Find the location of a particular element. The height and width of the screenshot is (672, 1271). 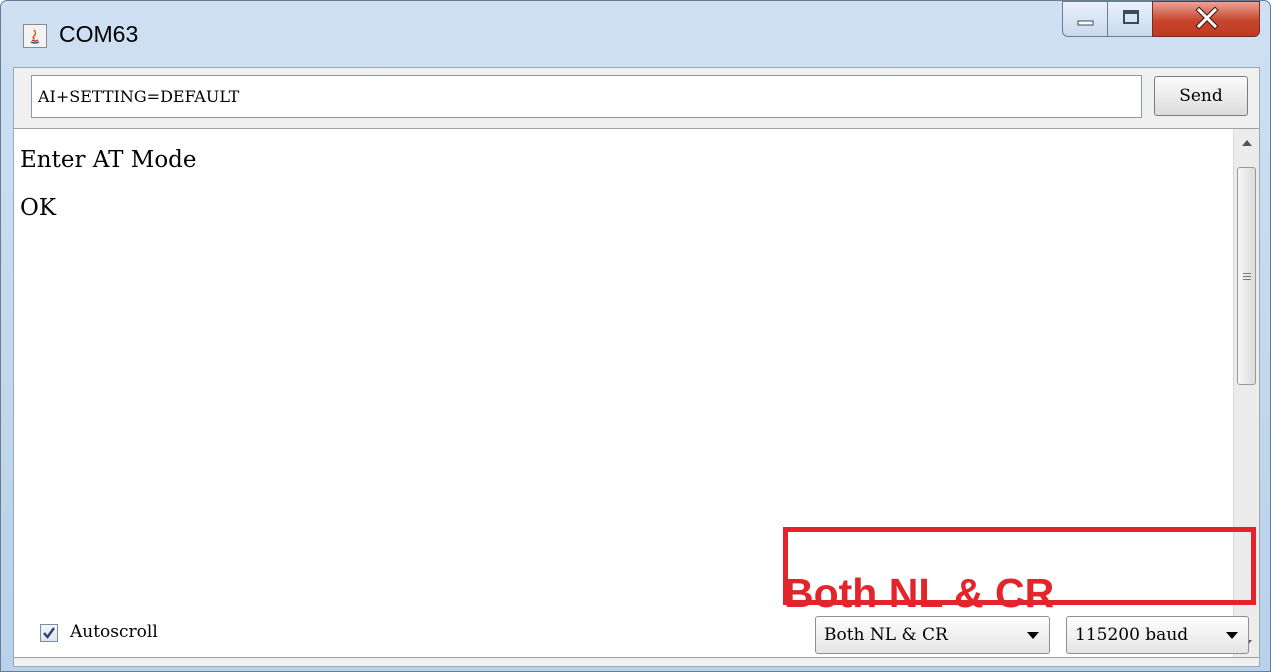

output-text: Enter AT Mode OK is located at coordinates (108, 191).